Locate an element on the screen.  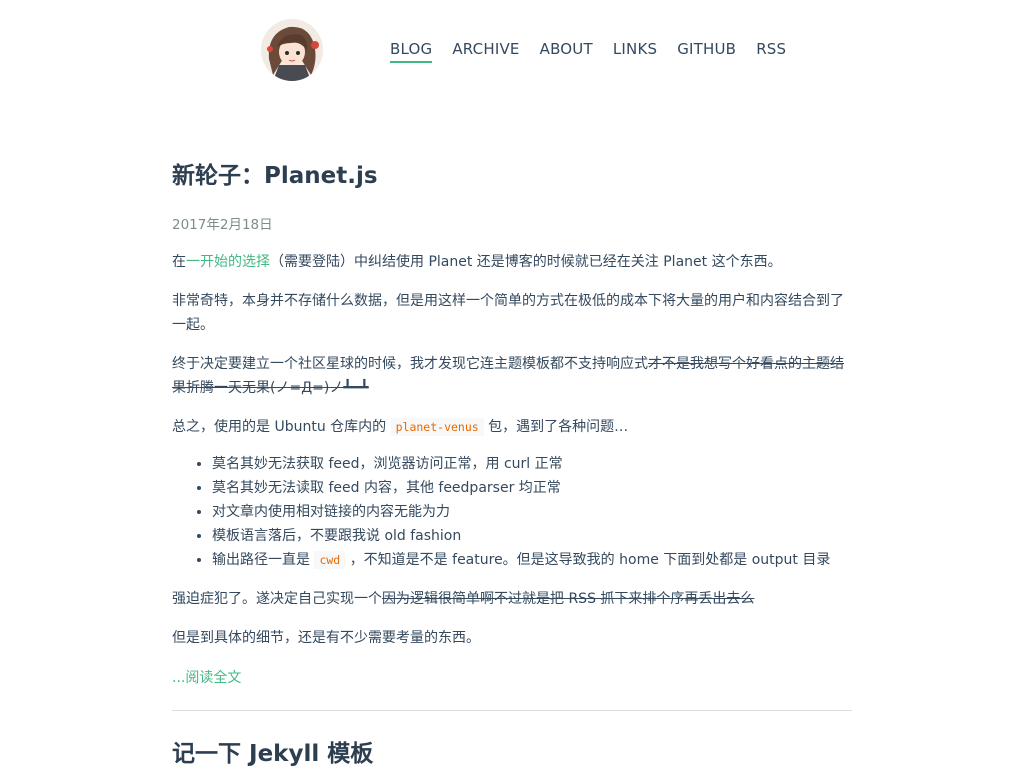
anime-girl-avatar-icon is located at coordinates (292, 50).